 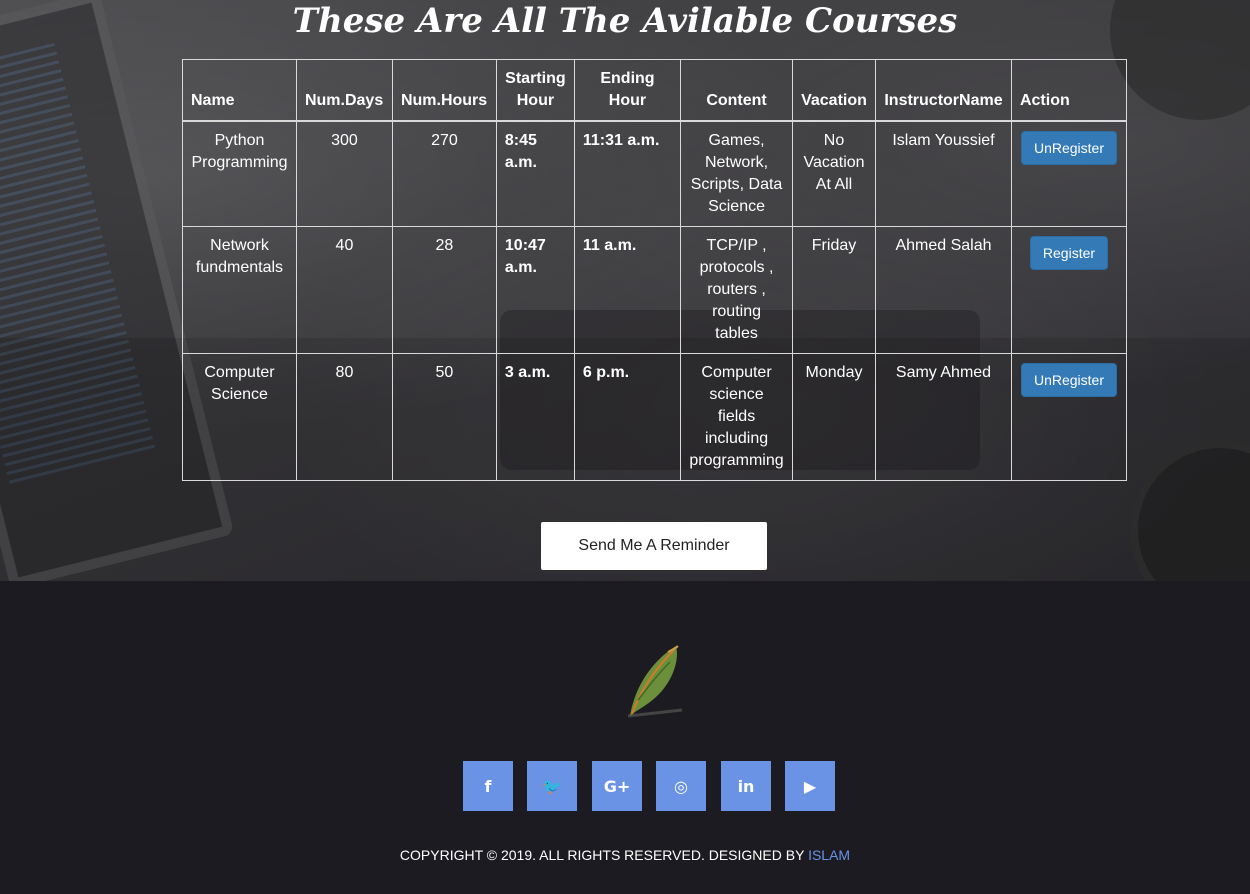 What do you see at coordinates (488, 786) in the screenshot?
I see `facebook-icon: f` at bounding box center [488, 786].